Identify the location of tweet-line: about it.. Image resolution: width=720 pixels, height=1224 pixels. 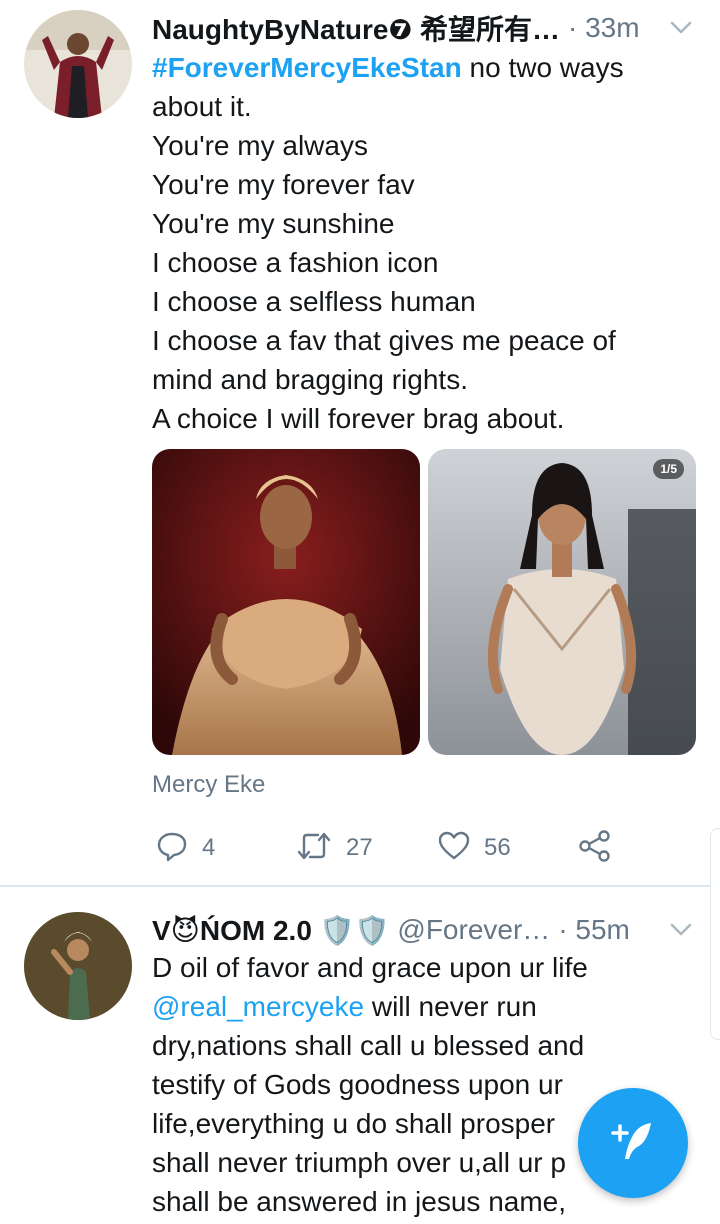
(202, 106).